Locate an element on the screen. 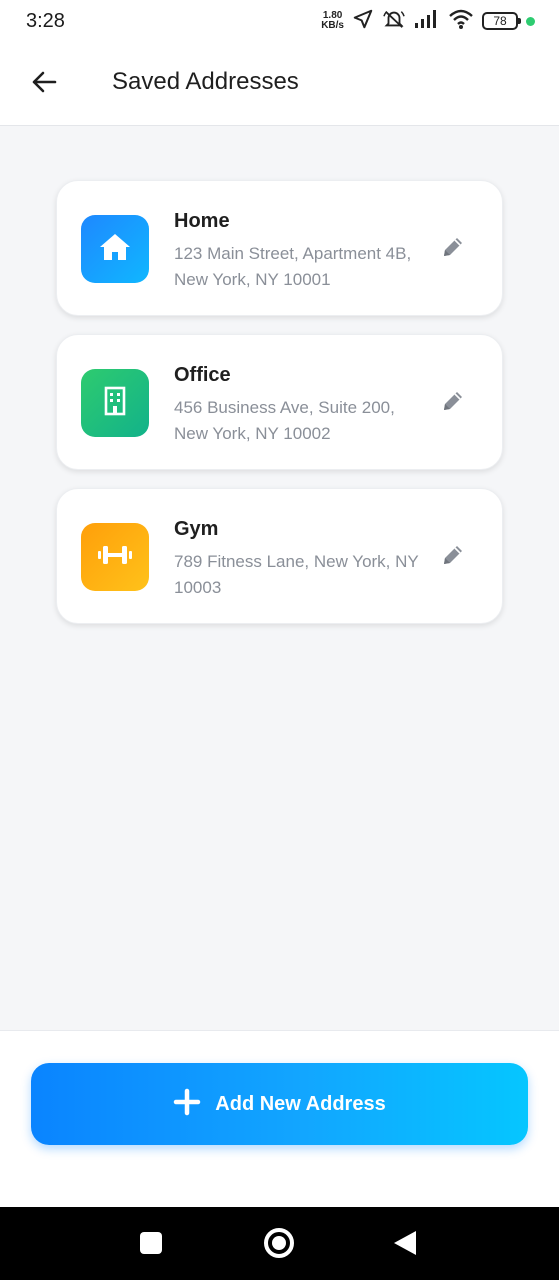  office-icon-tile is located at coordinates (115, 403).